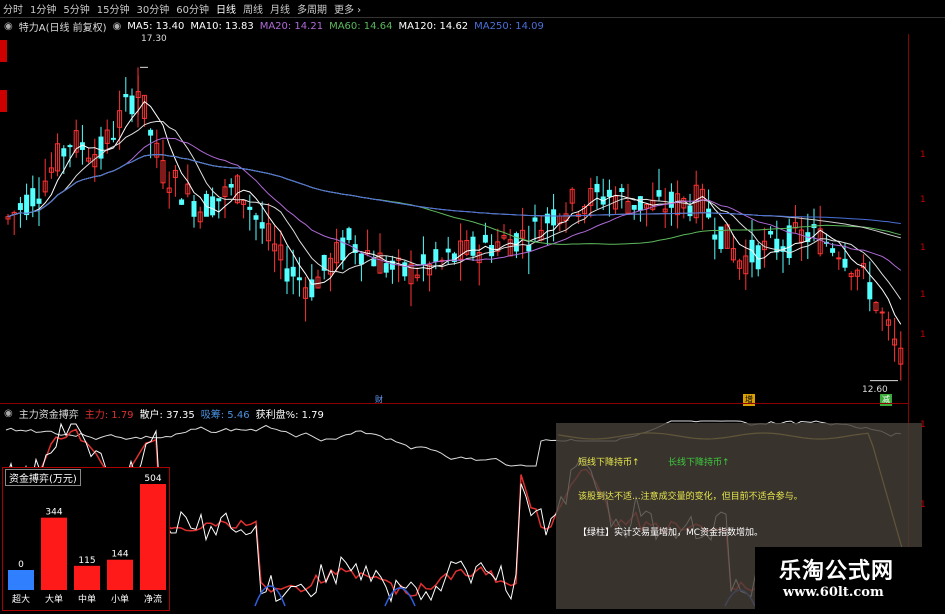 The height and width of the screenshot is (614, 945). I want to click on tab-60min: 60分钟, so click(193, 8).